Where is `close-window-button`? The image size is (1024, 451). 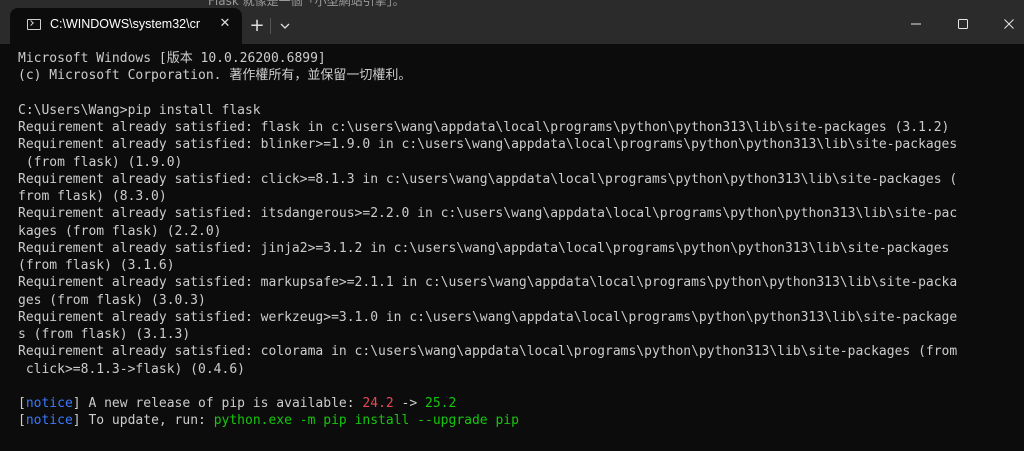
close-window-button is located at coordinates (1005, 24).